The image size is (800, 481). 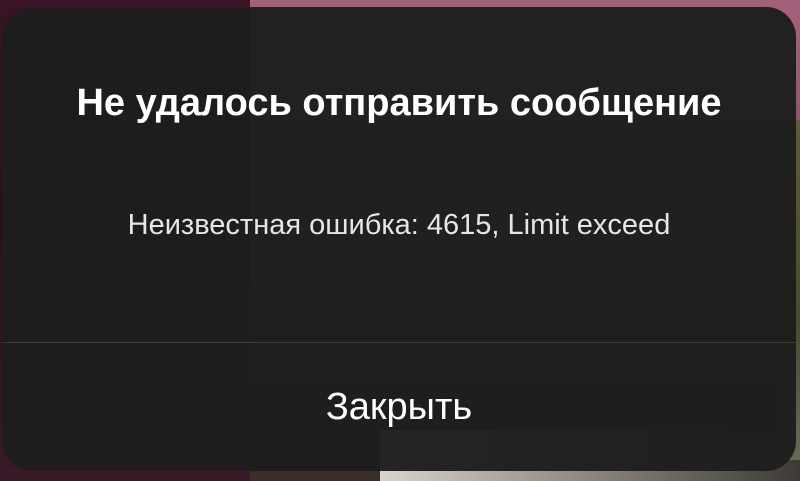 I want to click on alert-message: Неизвестная ошибка: 4615, Limit exceed, so click(x=399, y=225).